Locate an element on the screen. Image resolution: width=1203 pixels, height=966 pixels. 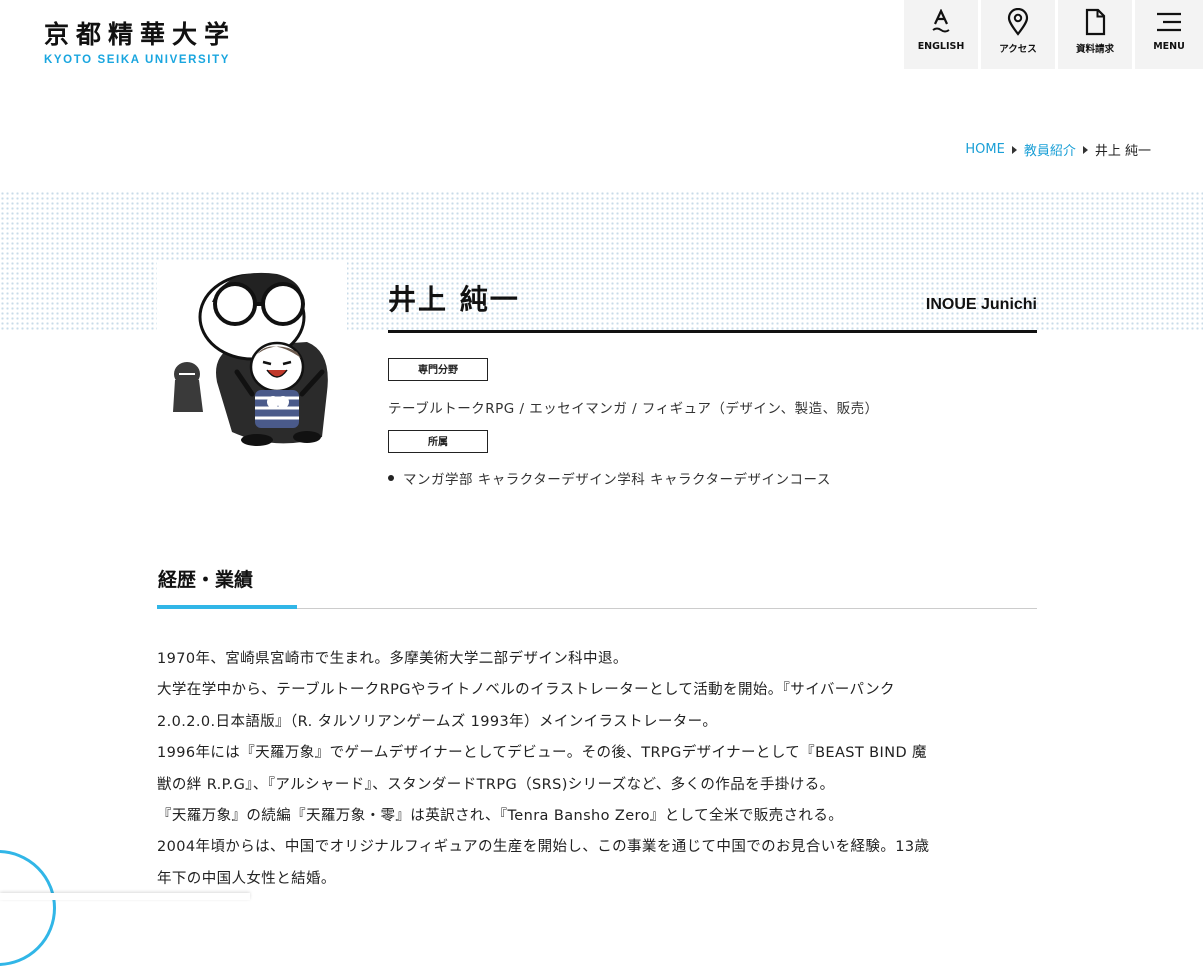
top-nav: ENGLISH アクセス 資料請求 MENU is located at coordinates (1052, 34).